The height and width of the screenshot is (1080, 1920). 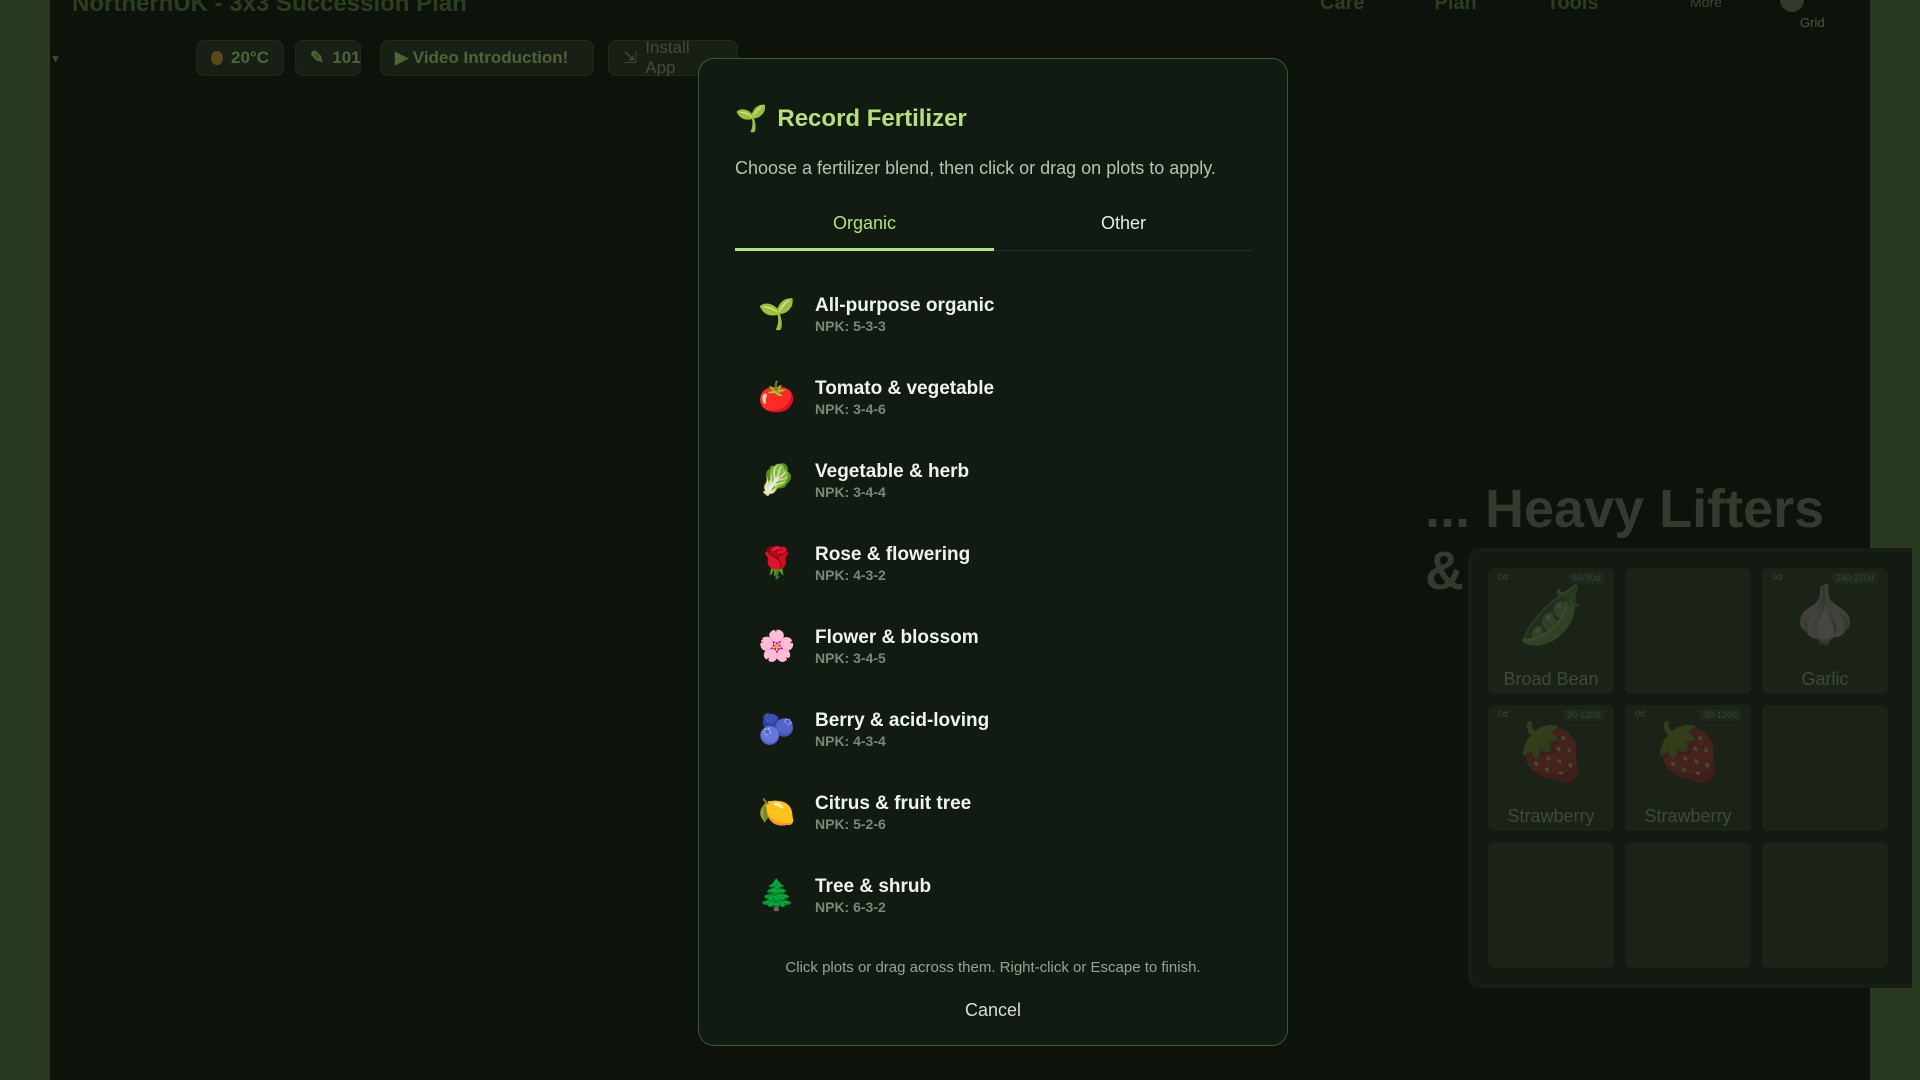 I want to click on cancel-button: Cancel, so click(x=993, y=1010).